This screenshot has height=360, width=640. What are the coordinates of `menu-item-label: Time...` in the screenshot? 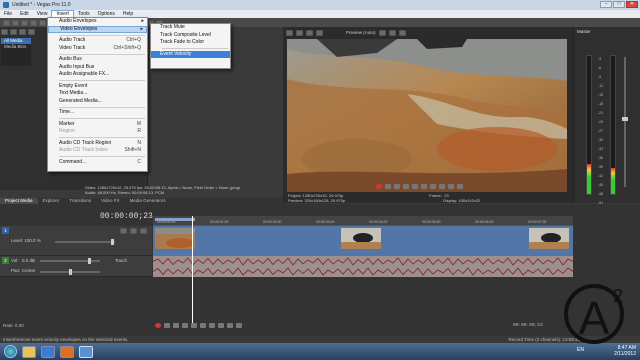 It's located at (67, 112).